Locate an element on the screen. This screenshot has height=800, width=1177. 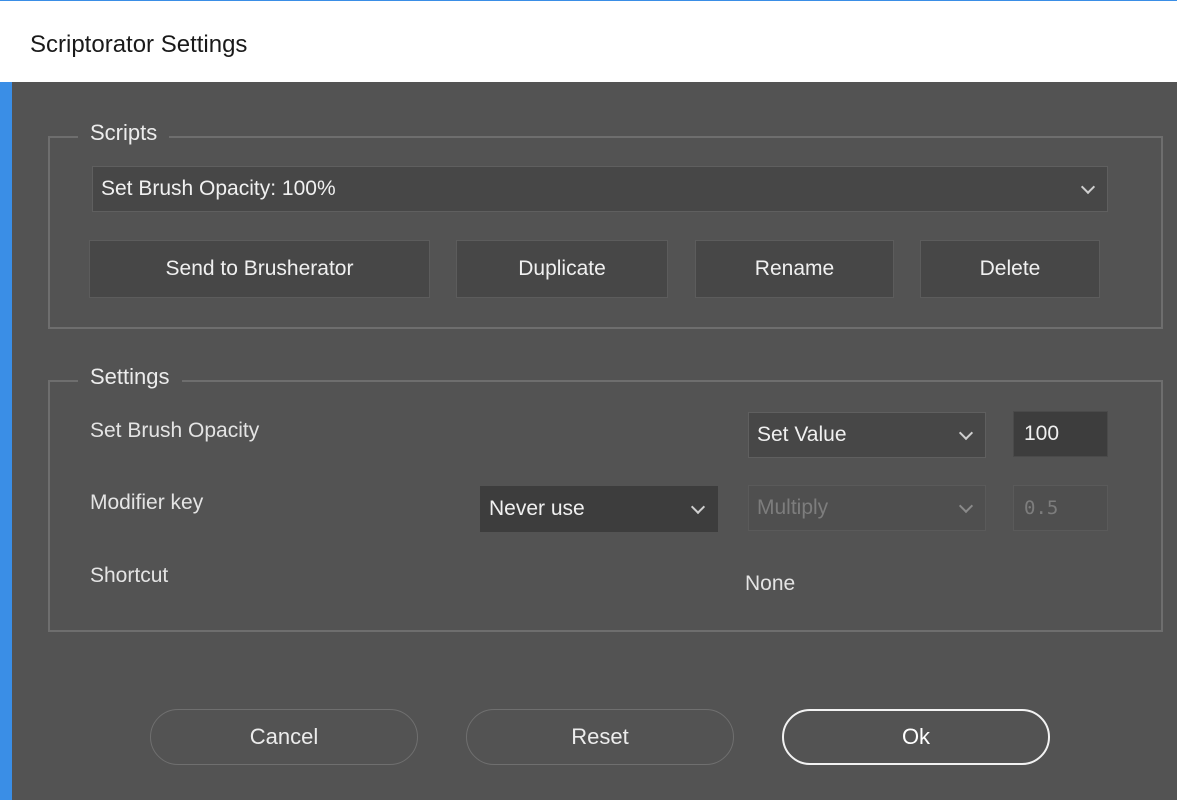
duplicate-button: Duplicate is located at coordinates (562, 269).